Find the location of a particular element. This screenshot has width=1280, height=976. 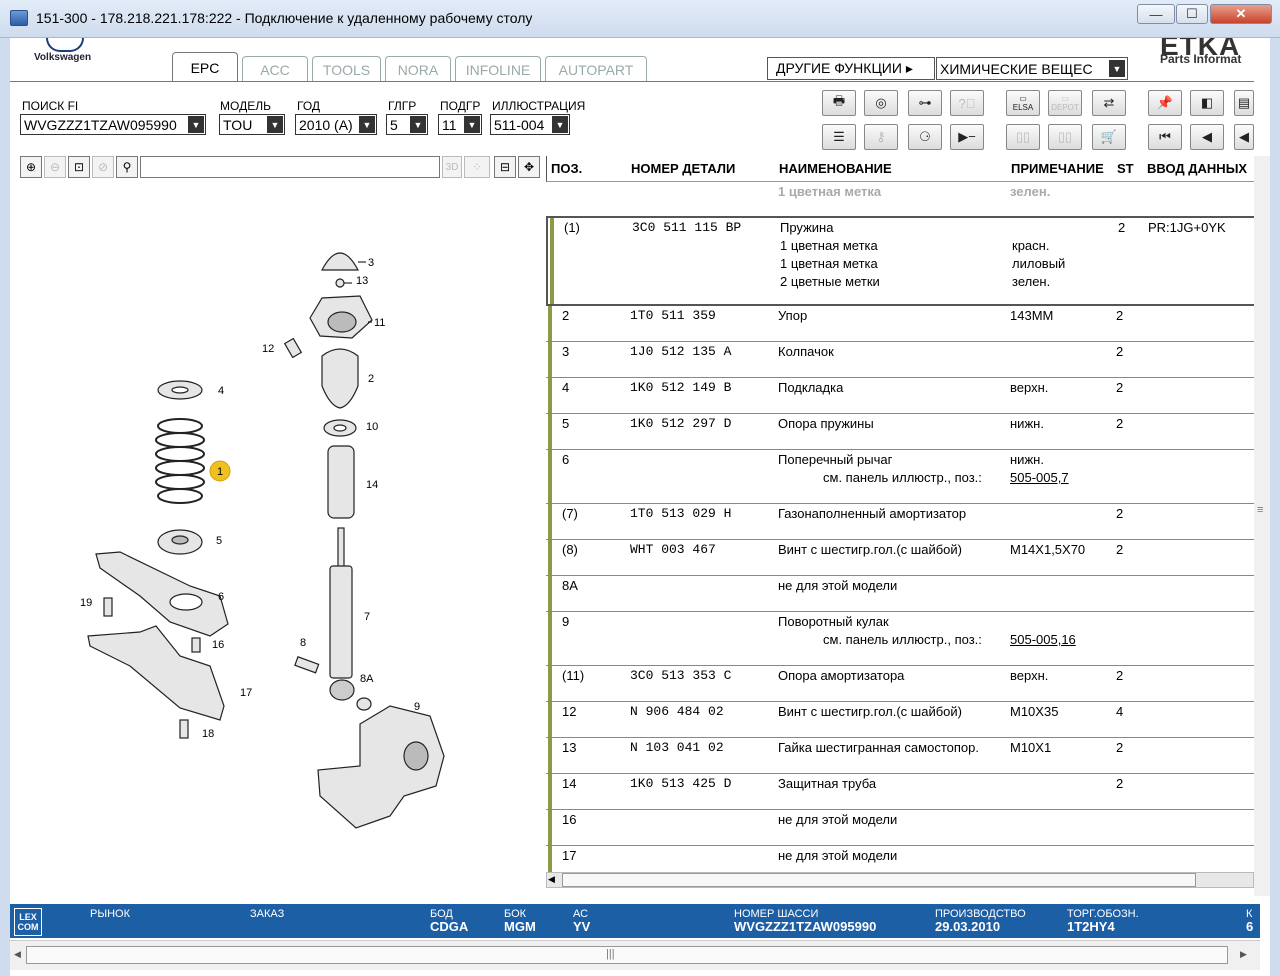

view-3d-button: 3D is located at coordinates (452, 167).